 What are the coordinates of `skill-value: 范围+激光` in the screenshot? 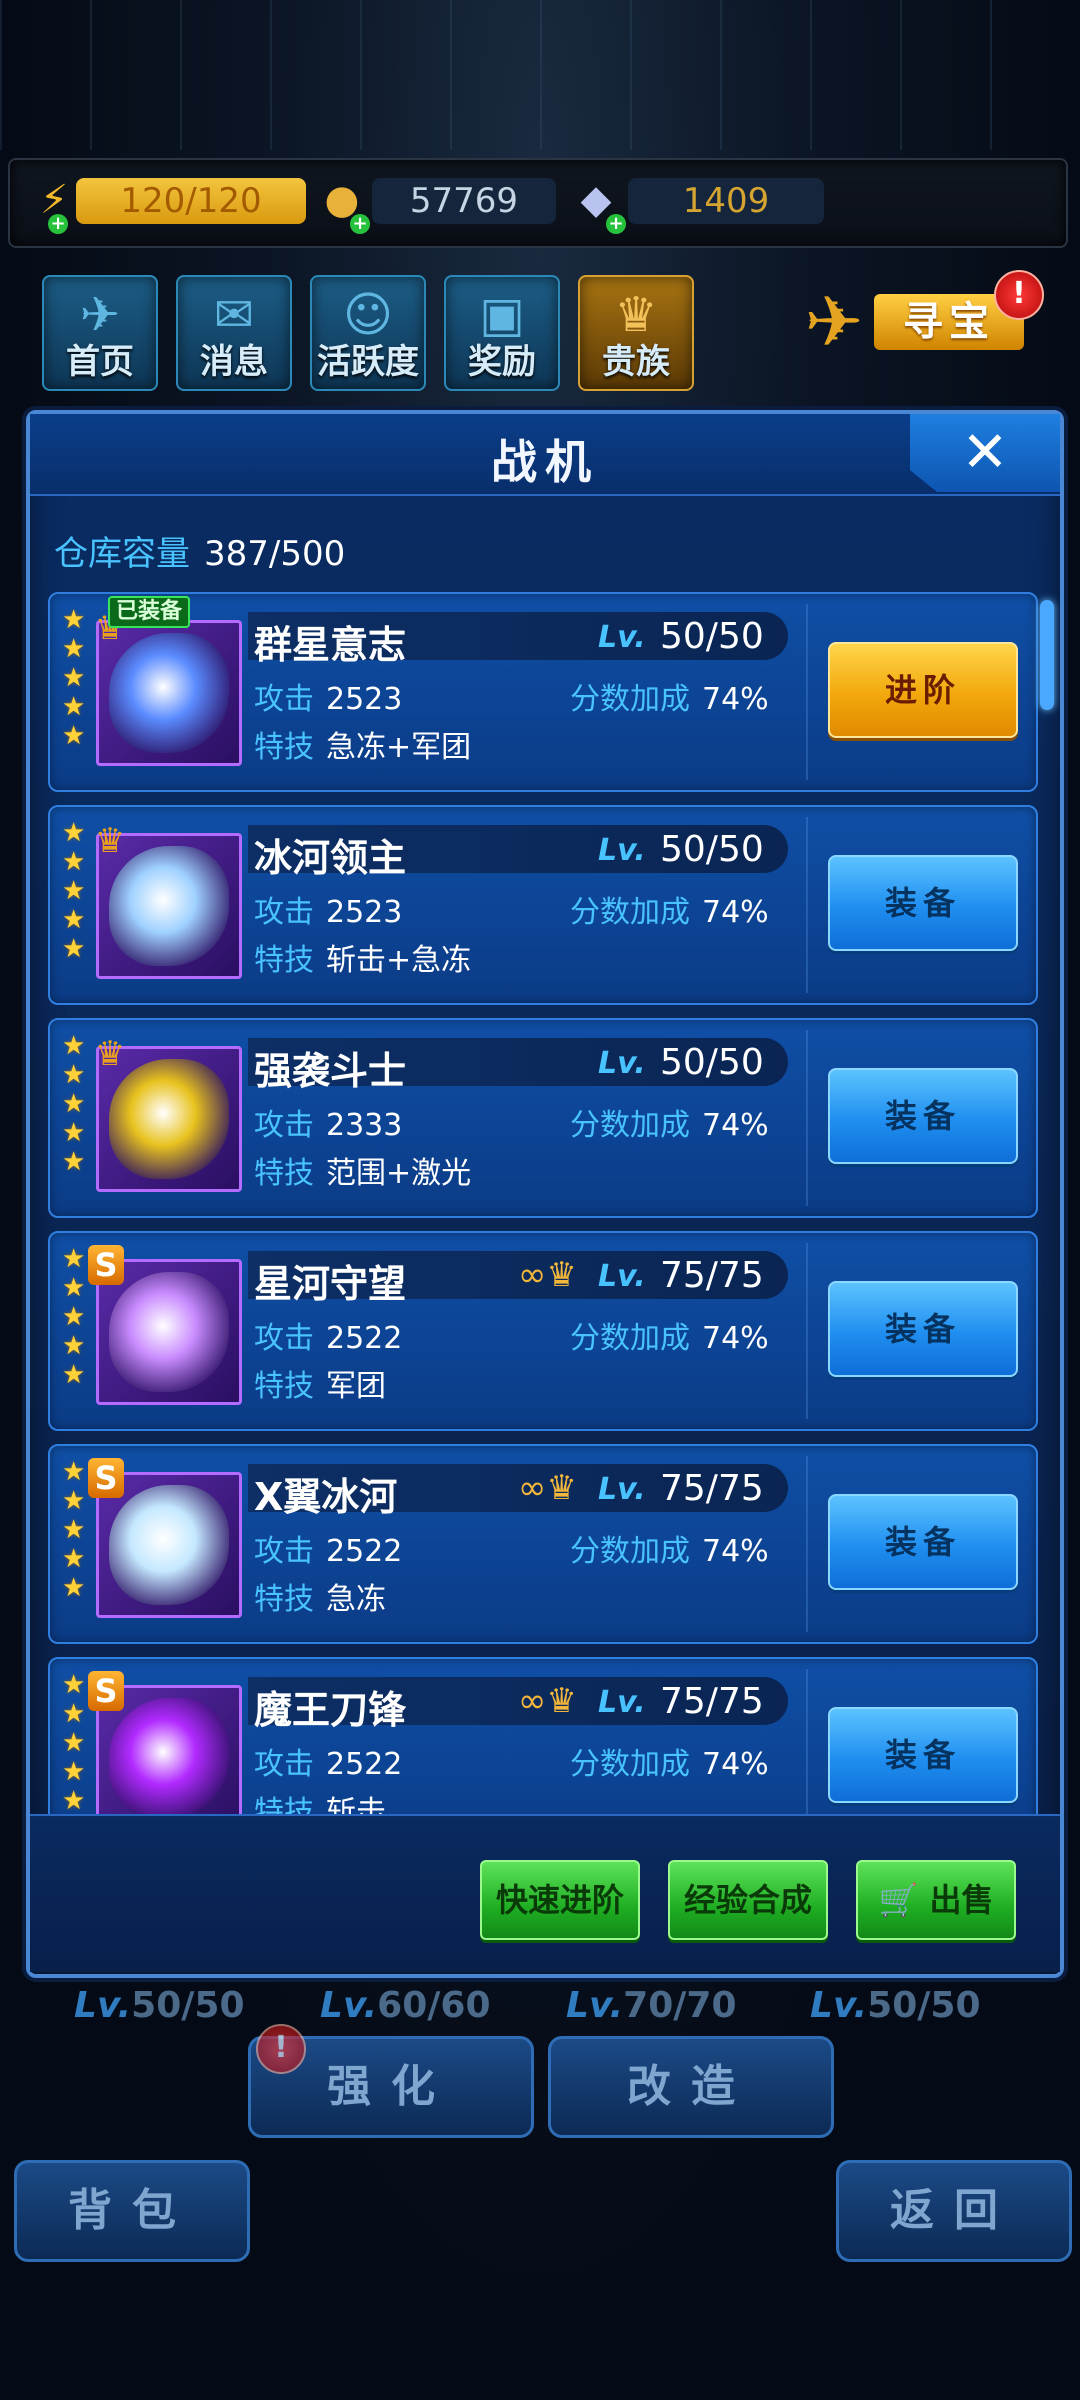 It's located at (399, 1173).